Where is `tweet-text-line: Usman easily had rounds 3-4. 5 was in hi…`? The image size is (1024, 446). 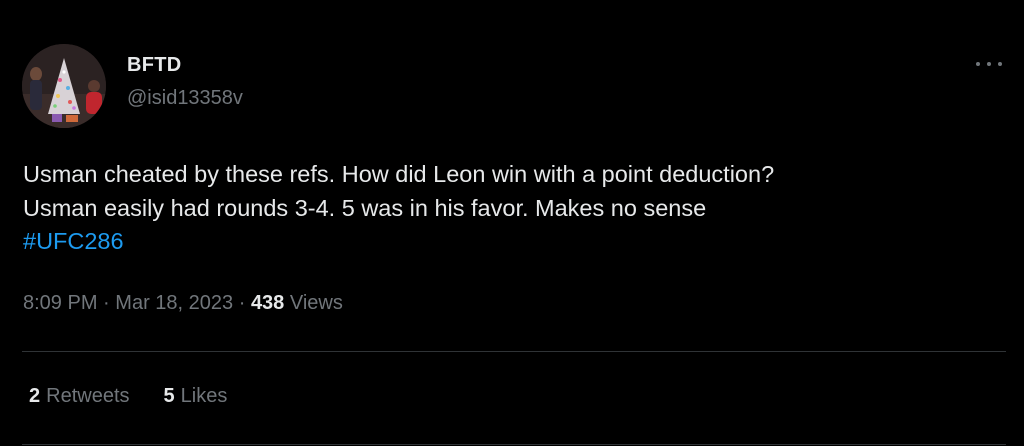 tweet-text-line: Usman easily had rounds 3-4. 5 was in hi… is located at coordinates (365, 207).